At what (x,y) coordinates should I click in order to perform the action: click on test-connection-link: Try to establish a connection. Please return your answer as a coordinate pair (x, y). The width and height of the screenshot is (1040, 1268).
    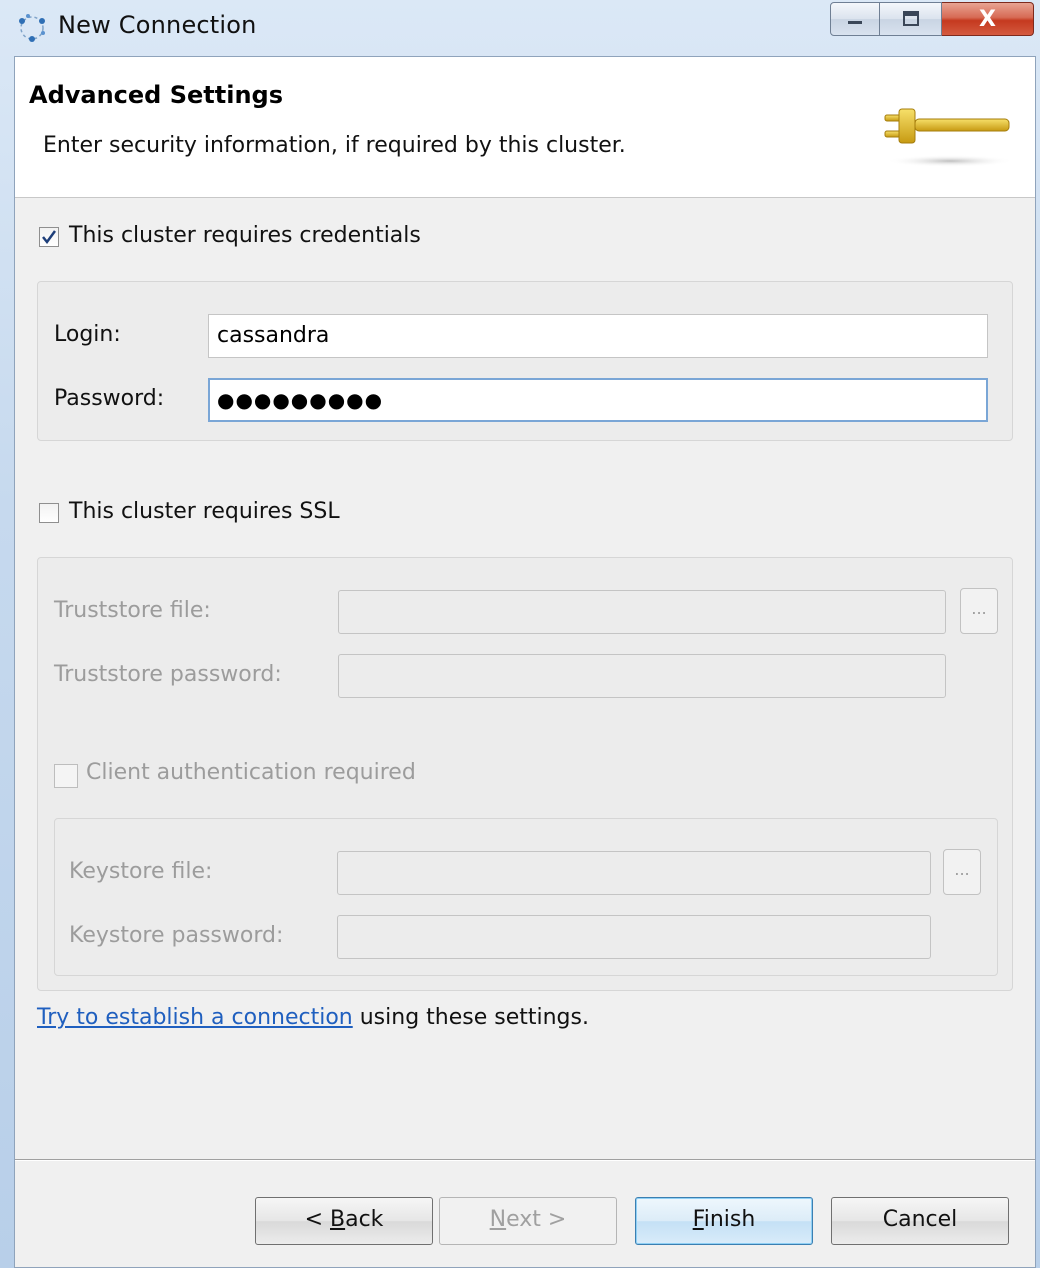
    Looking at the image, I should click on (195, 1017).